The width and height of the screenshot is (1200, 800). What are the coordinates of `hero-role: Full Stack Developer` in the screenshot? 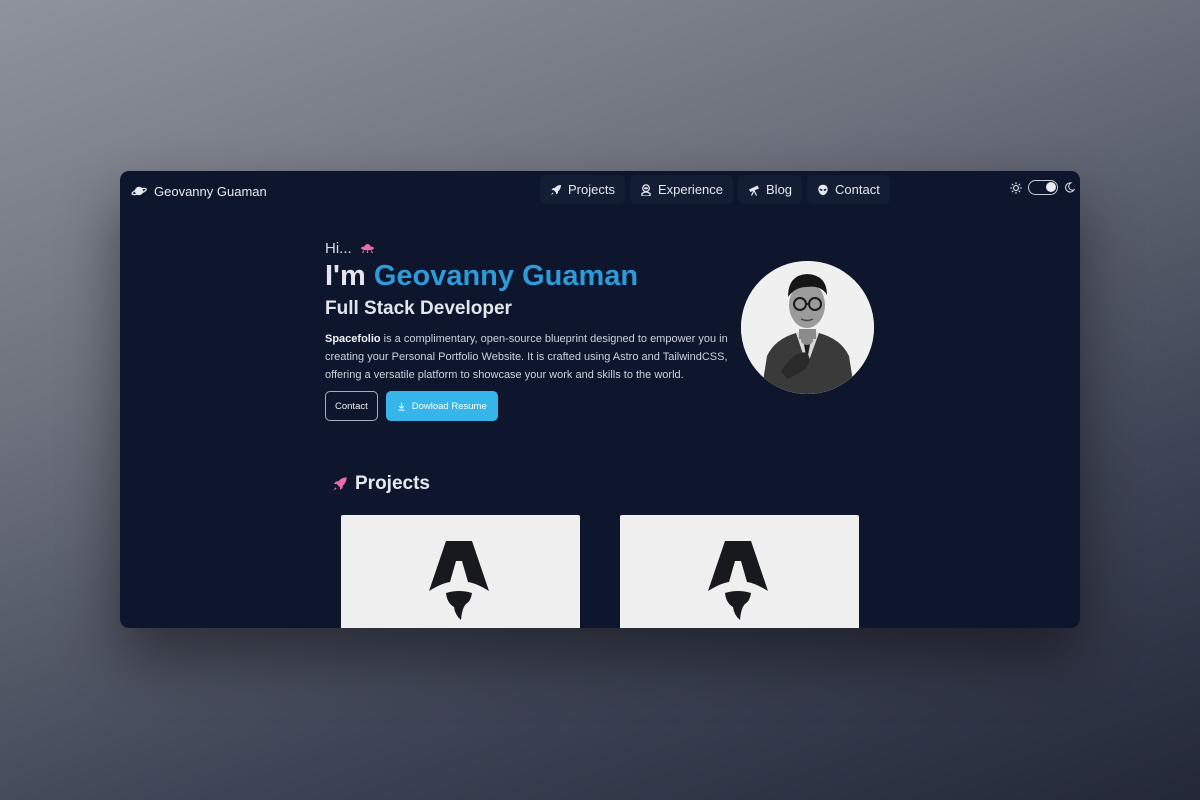 It's located at (418, 308).